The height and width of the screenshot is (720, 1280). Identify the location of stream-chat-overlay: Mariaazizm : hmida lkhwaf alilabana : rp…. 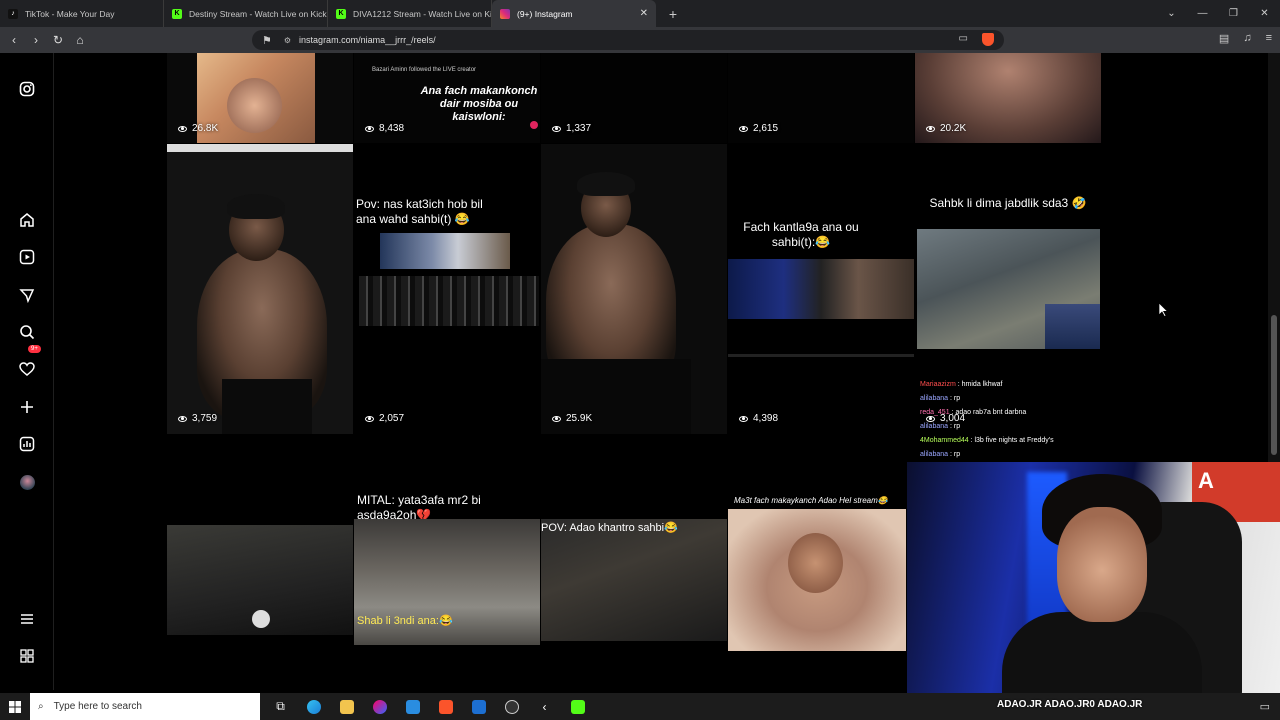
(1015, 420).